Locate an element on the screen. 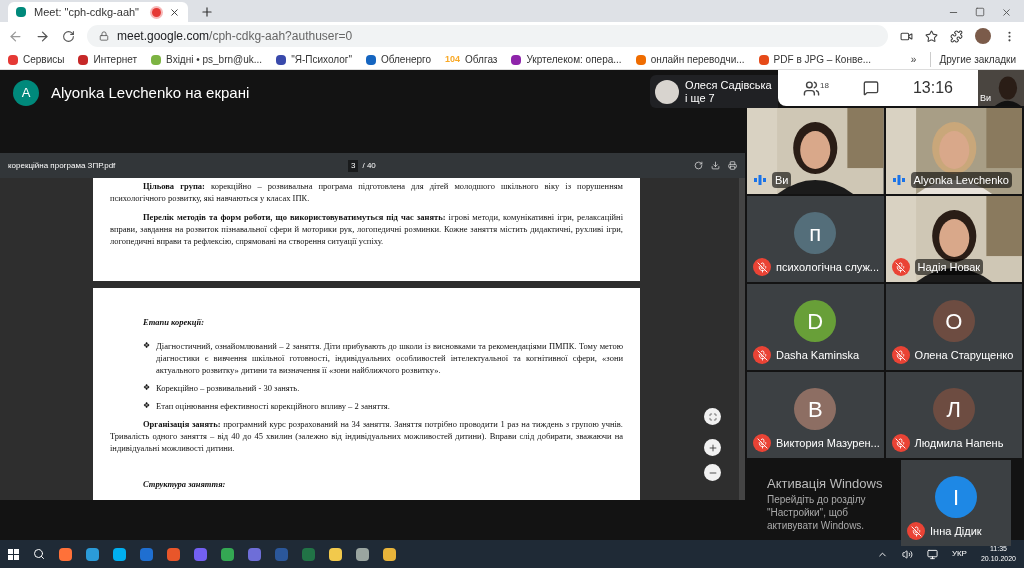 The image size is (1024, 568). presentation-title: Alyonka Levchenko на екрані is located at coordinates (150, 92).